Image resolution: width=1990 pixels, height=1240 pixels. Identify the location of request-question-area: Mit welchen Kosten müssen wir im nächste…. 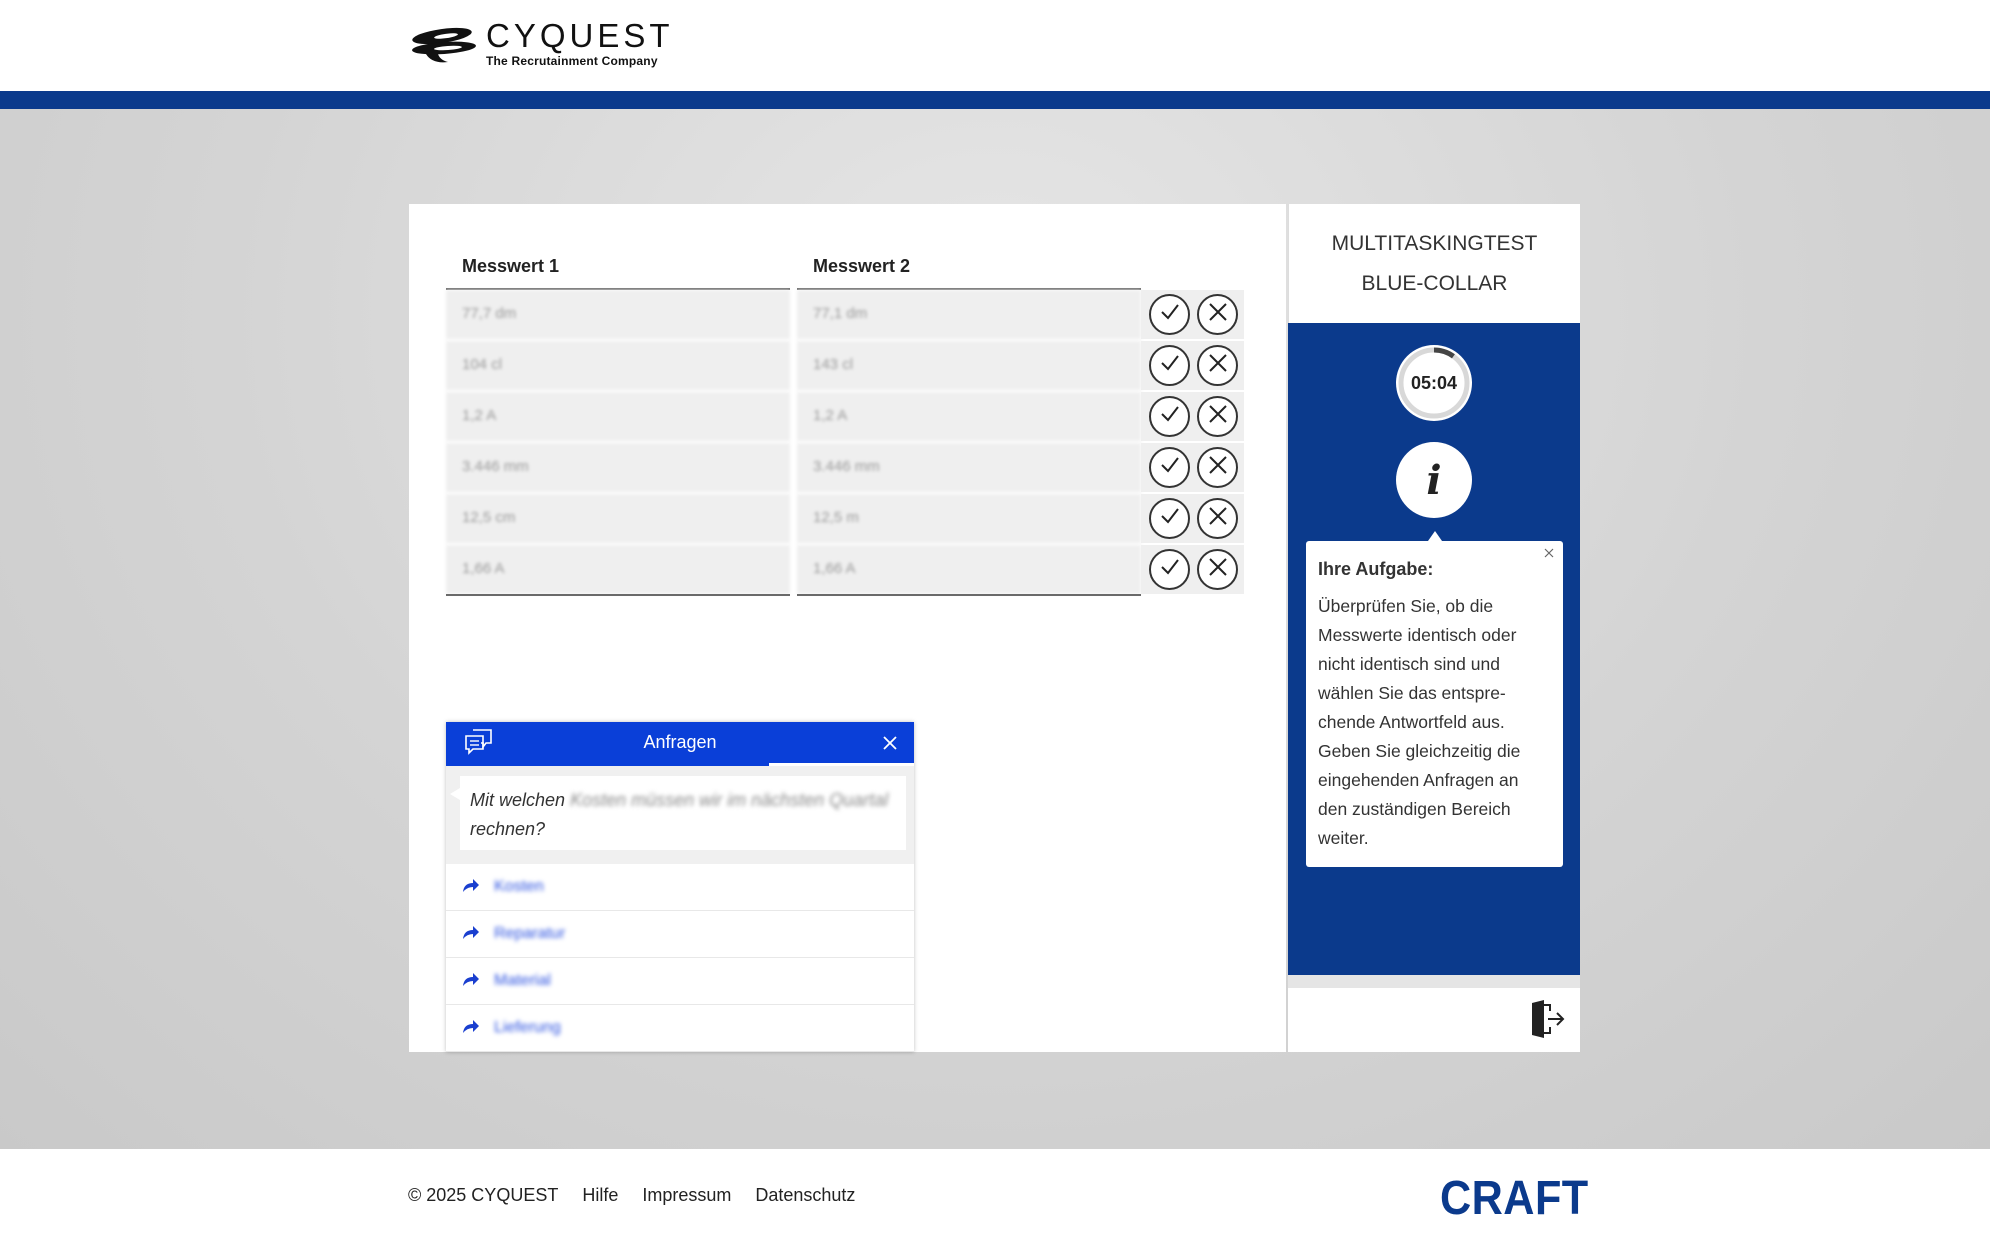
(680, 815).